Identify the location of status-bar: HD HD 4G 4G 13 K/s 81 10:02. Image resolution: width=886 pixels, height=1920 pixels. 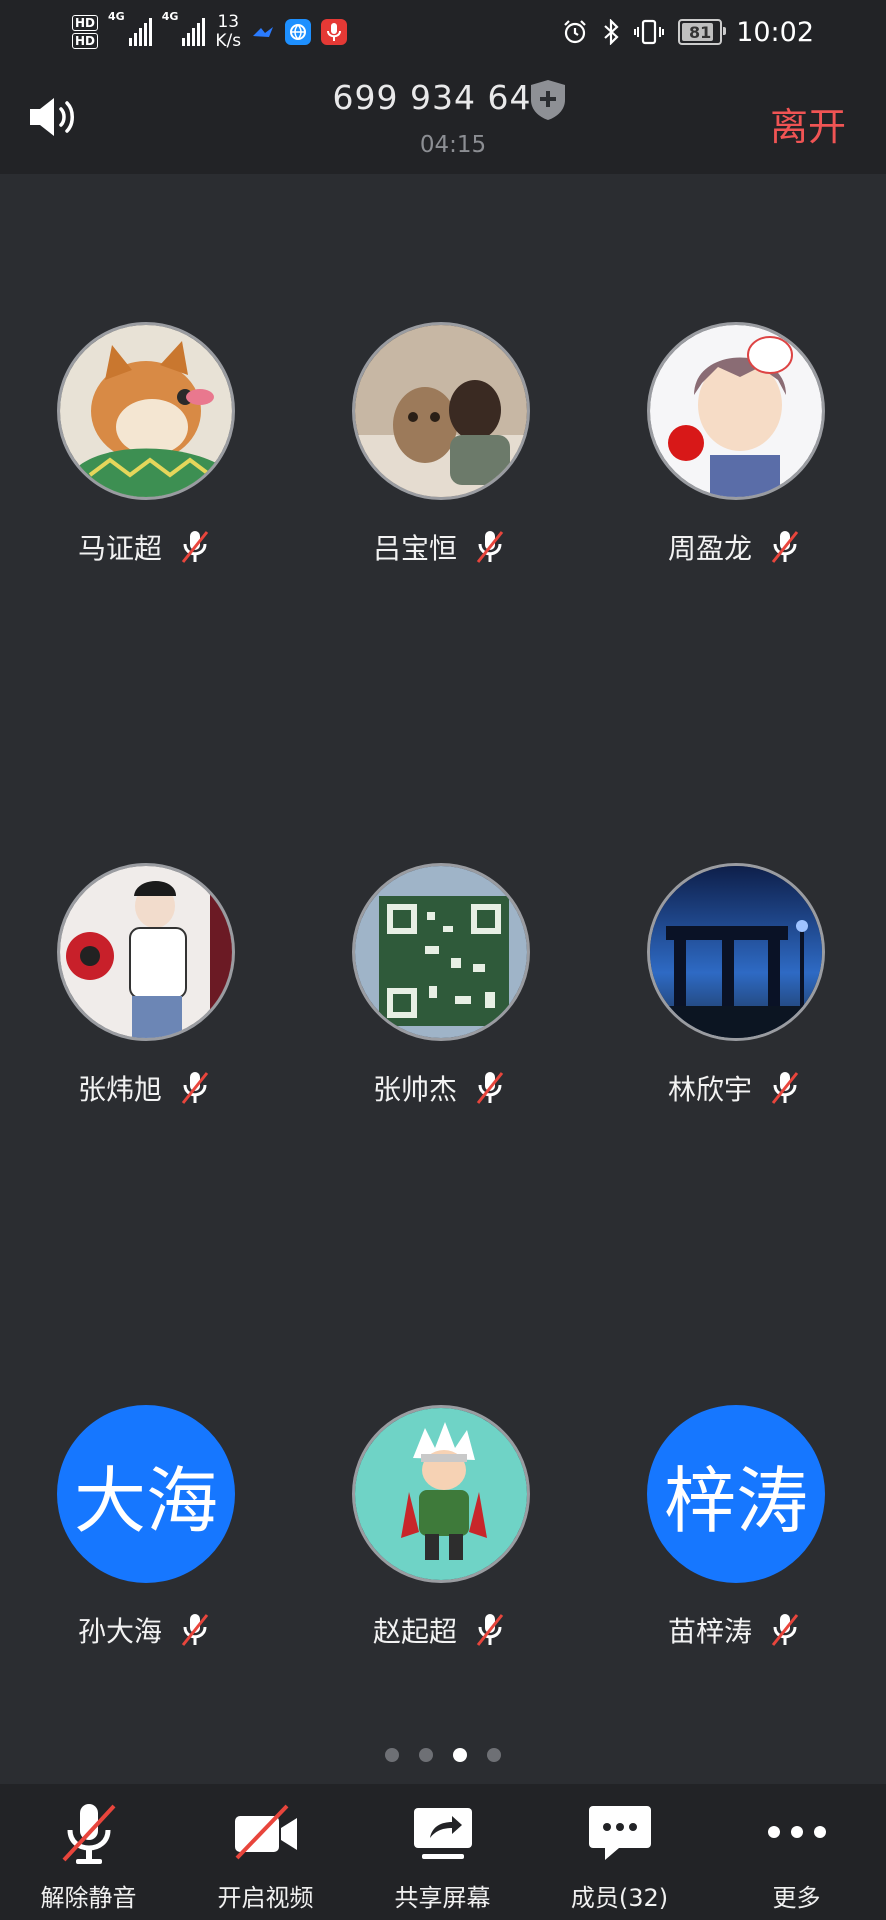
(443, 32).